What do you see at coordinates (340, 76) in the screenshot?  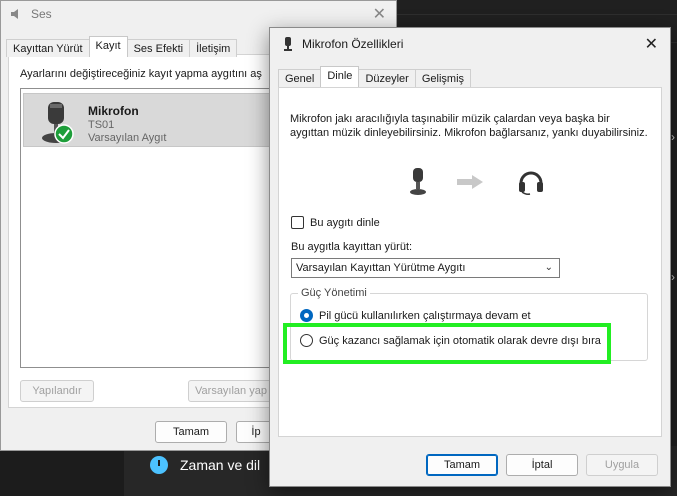 I see `tab-listen: Dinle` at bounding box center [340, 76].